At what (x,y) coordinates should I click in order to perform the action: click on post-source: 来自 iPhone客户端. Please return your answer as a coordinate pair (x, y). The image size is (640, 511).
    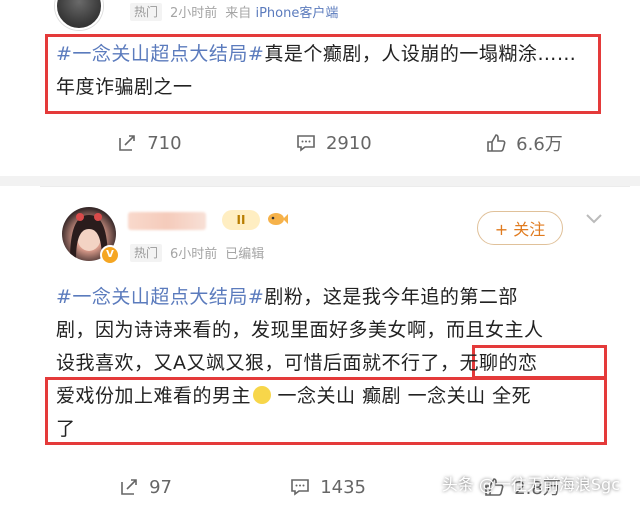
    Looking at the image, I should click on (281, 11).